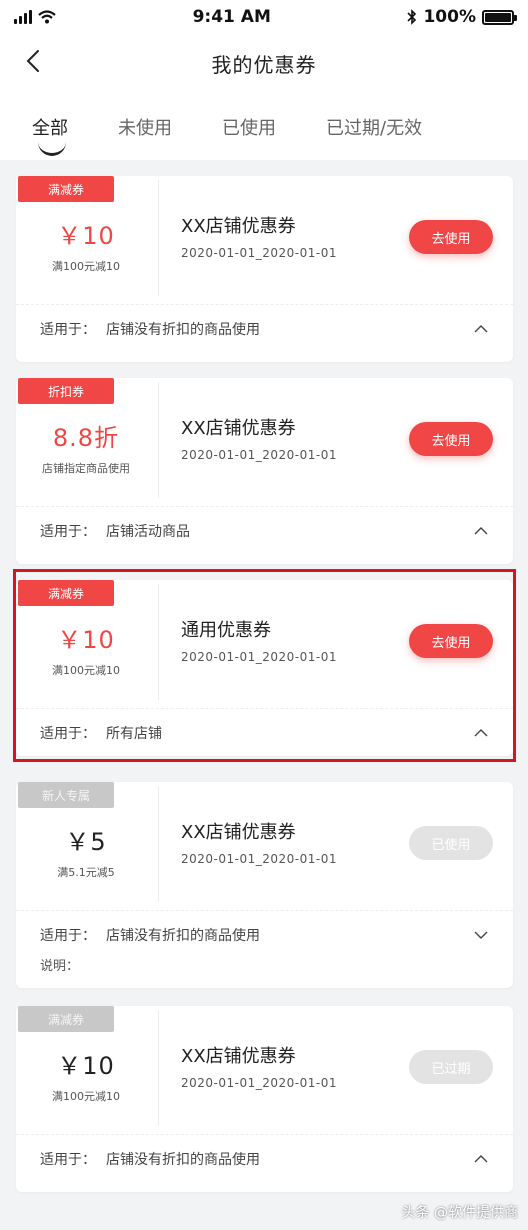  Describe the element at coordinates (459, 1213) in the screenshot. I see `watermark: 头条 @软件提供商` at that location.